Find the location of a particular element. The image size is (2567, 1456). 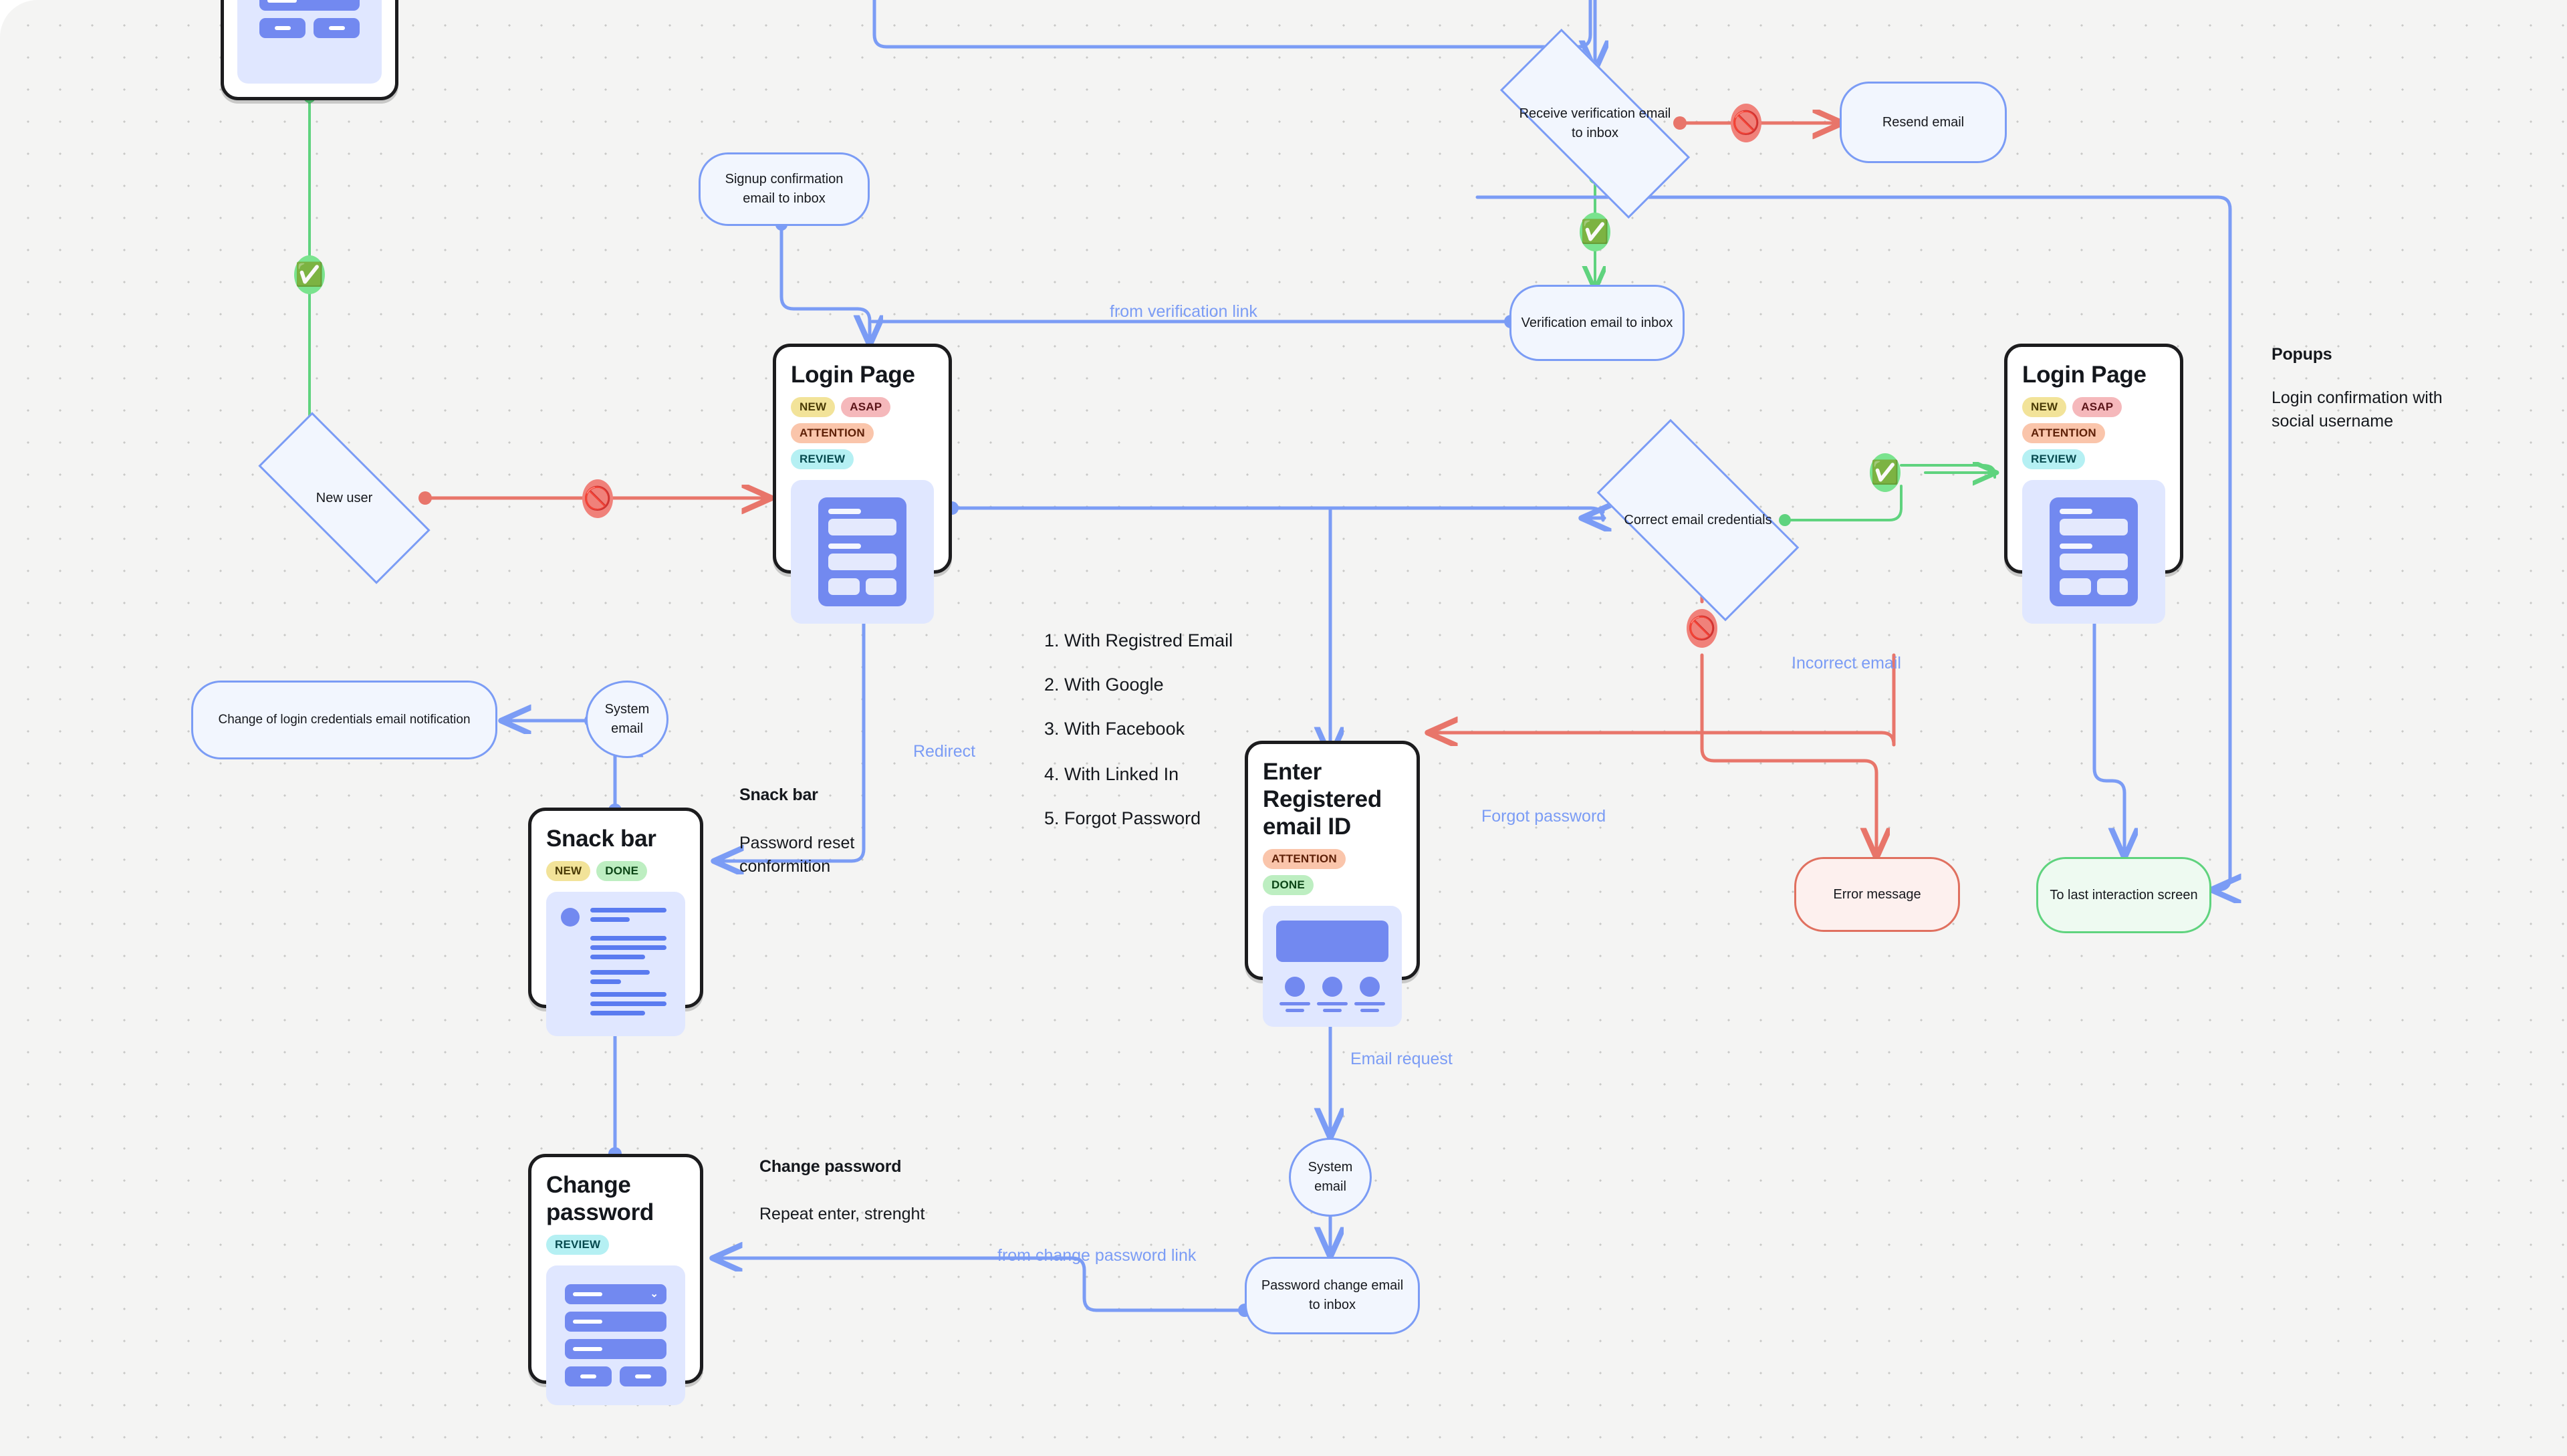

edge-label-forgot-password: Forgot password is located at coordinates (1543, 816).